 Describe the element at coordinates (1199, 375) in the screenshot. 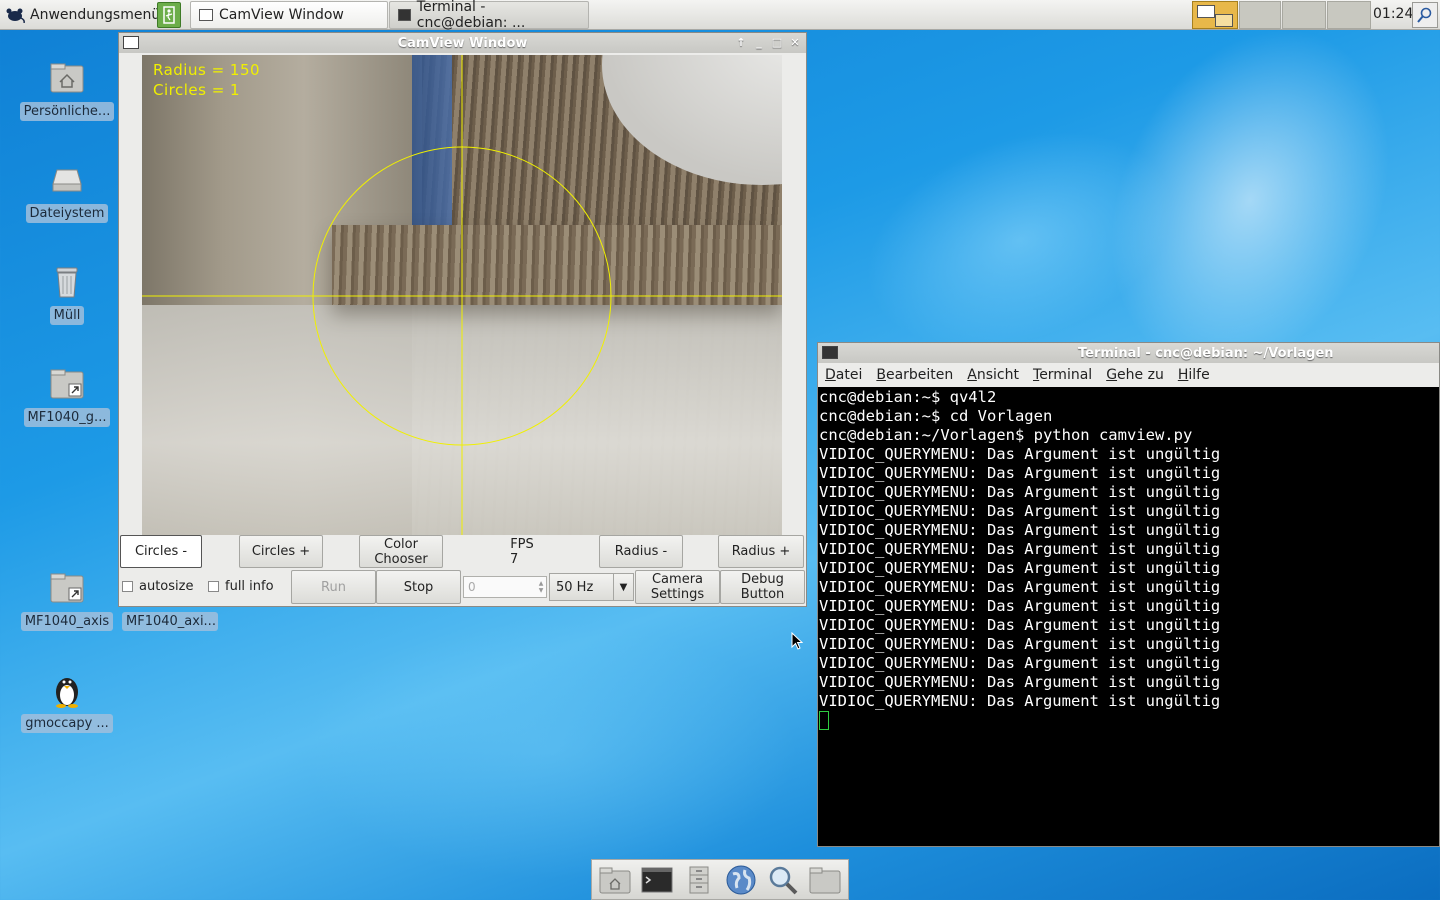

I see `menu-label: ilfe` at that location.